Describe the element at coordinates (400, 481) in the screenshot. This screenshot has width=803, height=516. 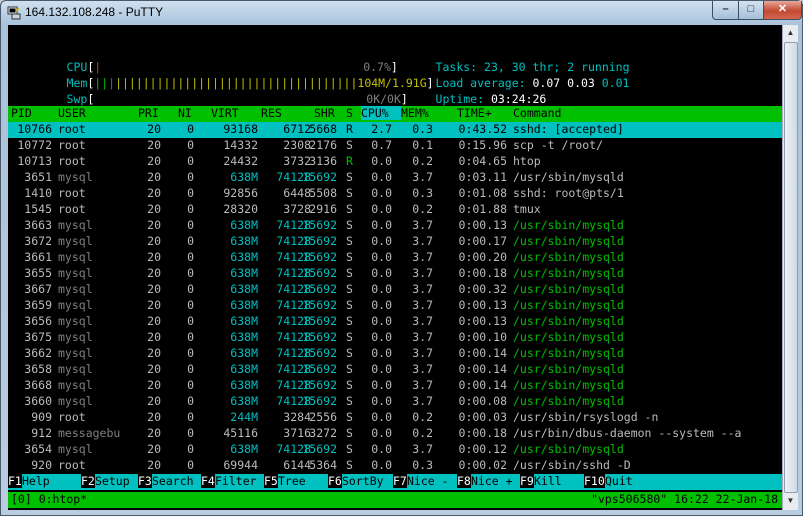
I see `fkey-f7: F7` at that location.